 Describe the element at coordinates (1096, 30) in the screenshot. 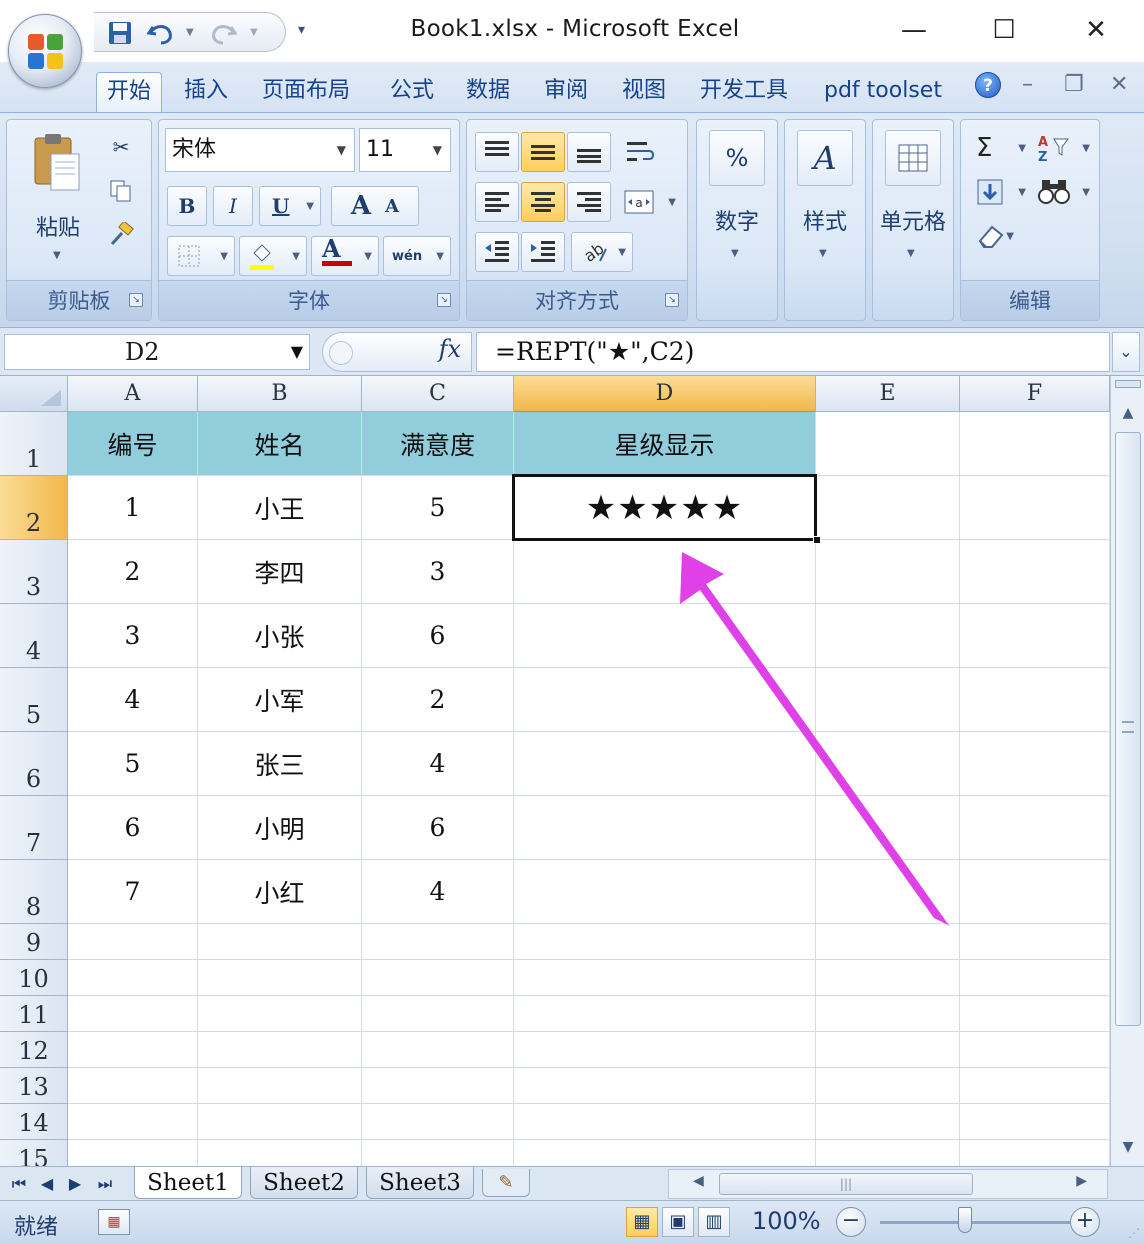

I see `close-button: ✕` at that location.